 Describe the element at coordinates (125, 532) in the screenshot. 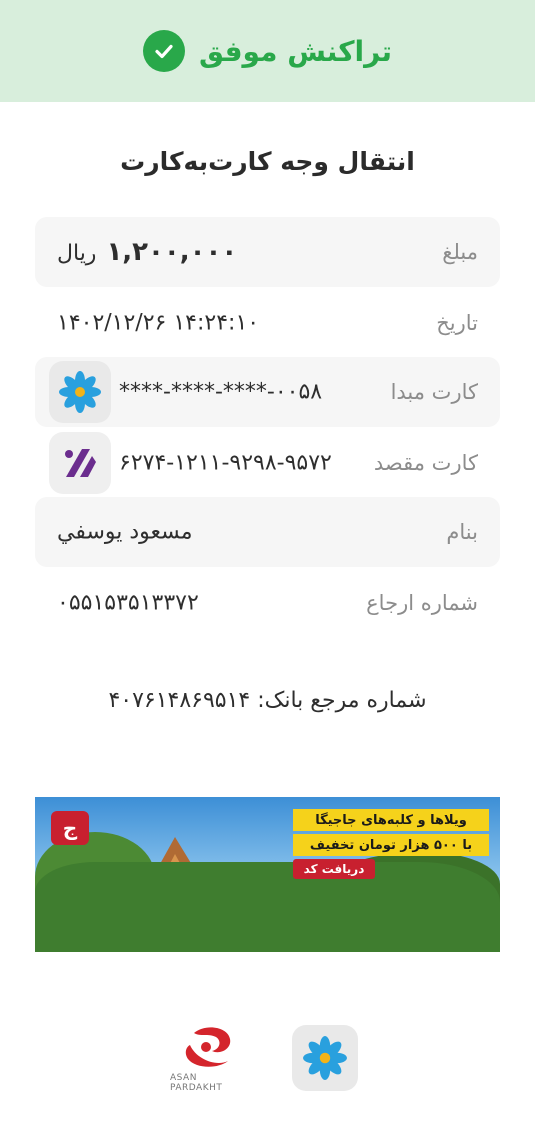

I see `name-value: مسعود يوسفي` at that location.